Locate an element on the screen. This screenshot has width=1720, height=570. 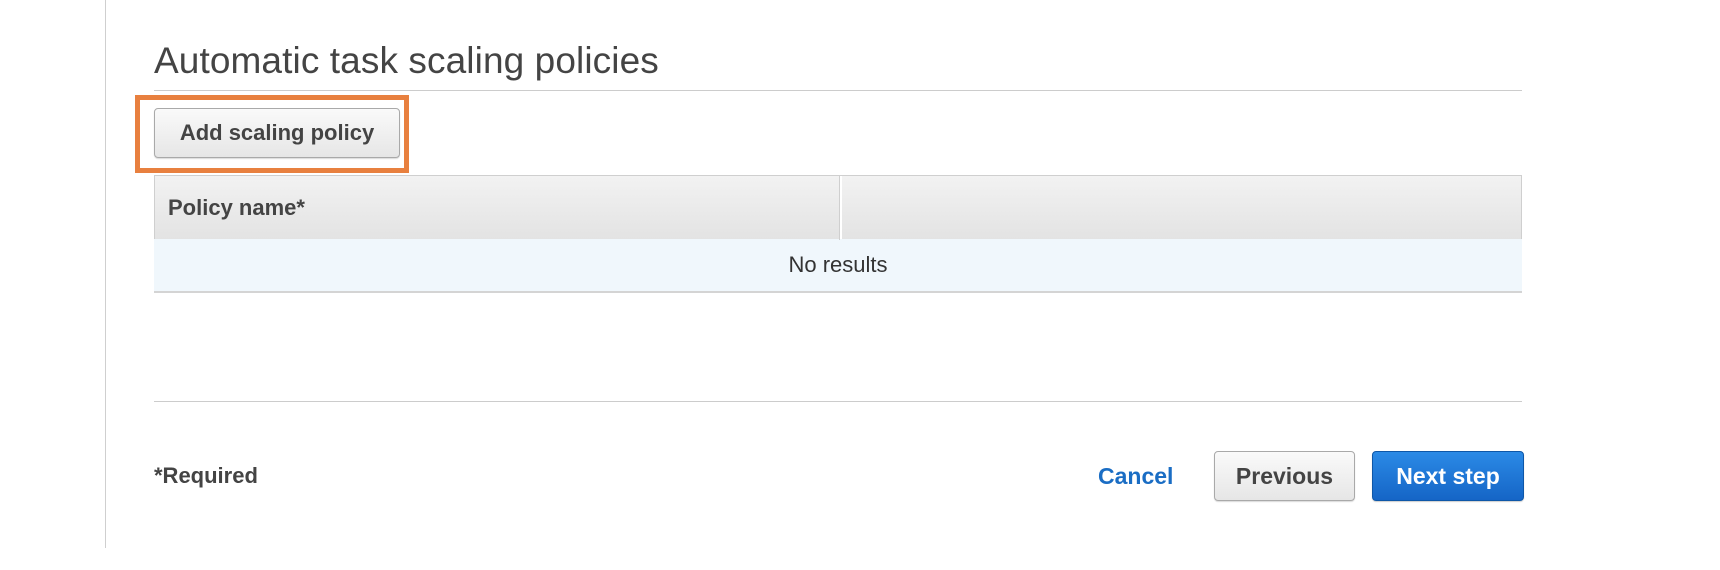
column-header-empty is located at coordinates (1181, 208).